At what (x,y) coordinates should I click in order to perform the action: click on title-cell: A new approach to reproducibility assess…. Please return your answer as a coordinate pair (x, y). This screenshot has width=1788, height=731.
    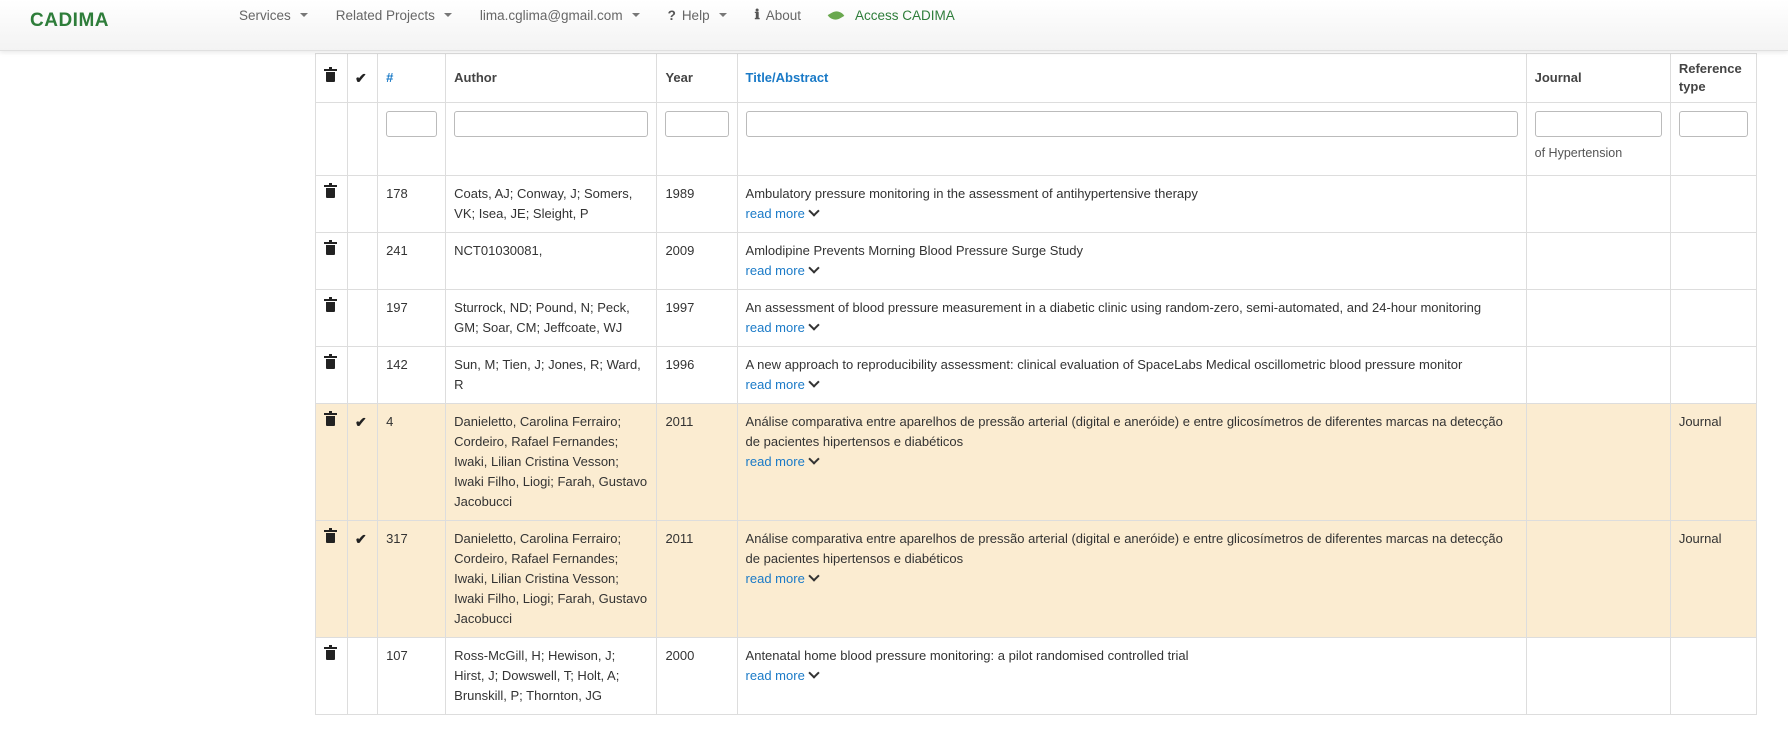
    Looking at the image, I should click on (1131, 375).